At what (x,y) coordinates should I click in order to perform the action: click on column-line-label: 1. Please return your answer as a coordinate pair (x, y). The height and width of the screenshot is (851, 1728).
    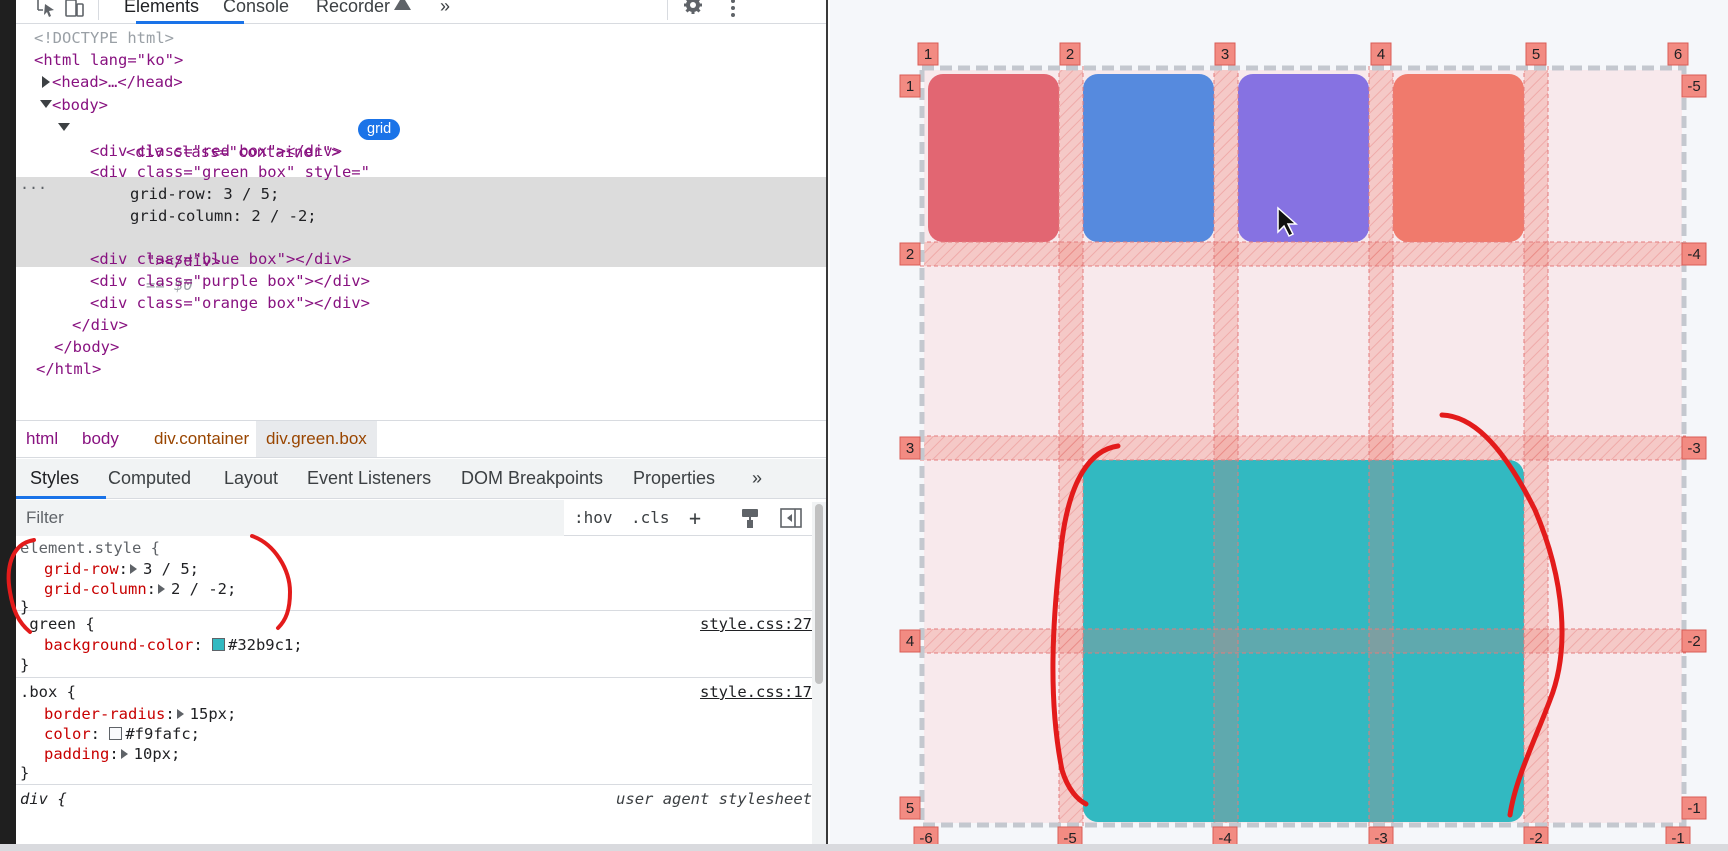
    Looking at the image, I should click on (928, 54).